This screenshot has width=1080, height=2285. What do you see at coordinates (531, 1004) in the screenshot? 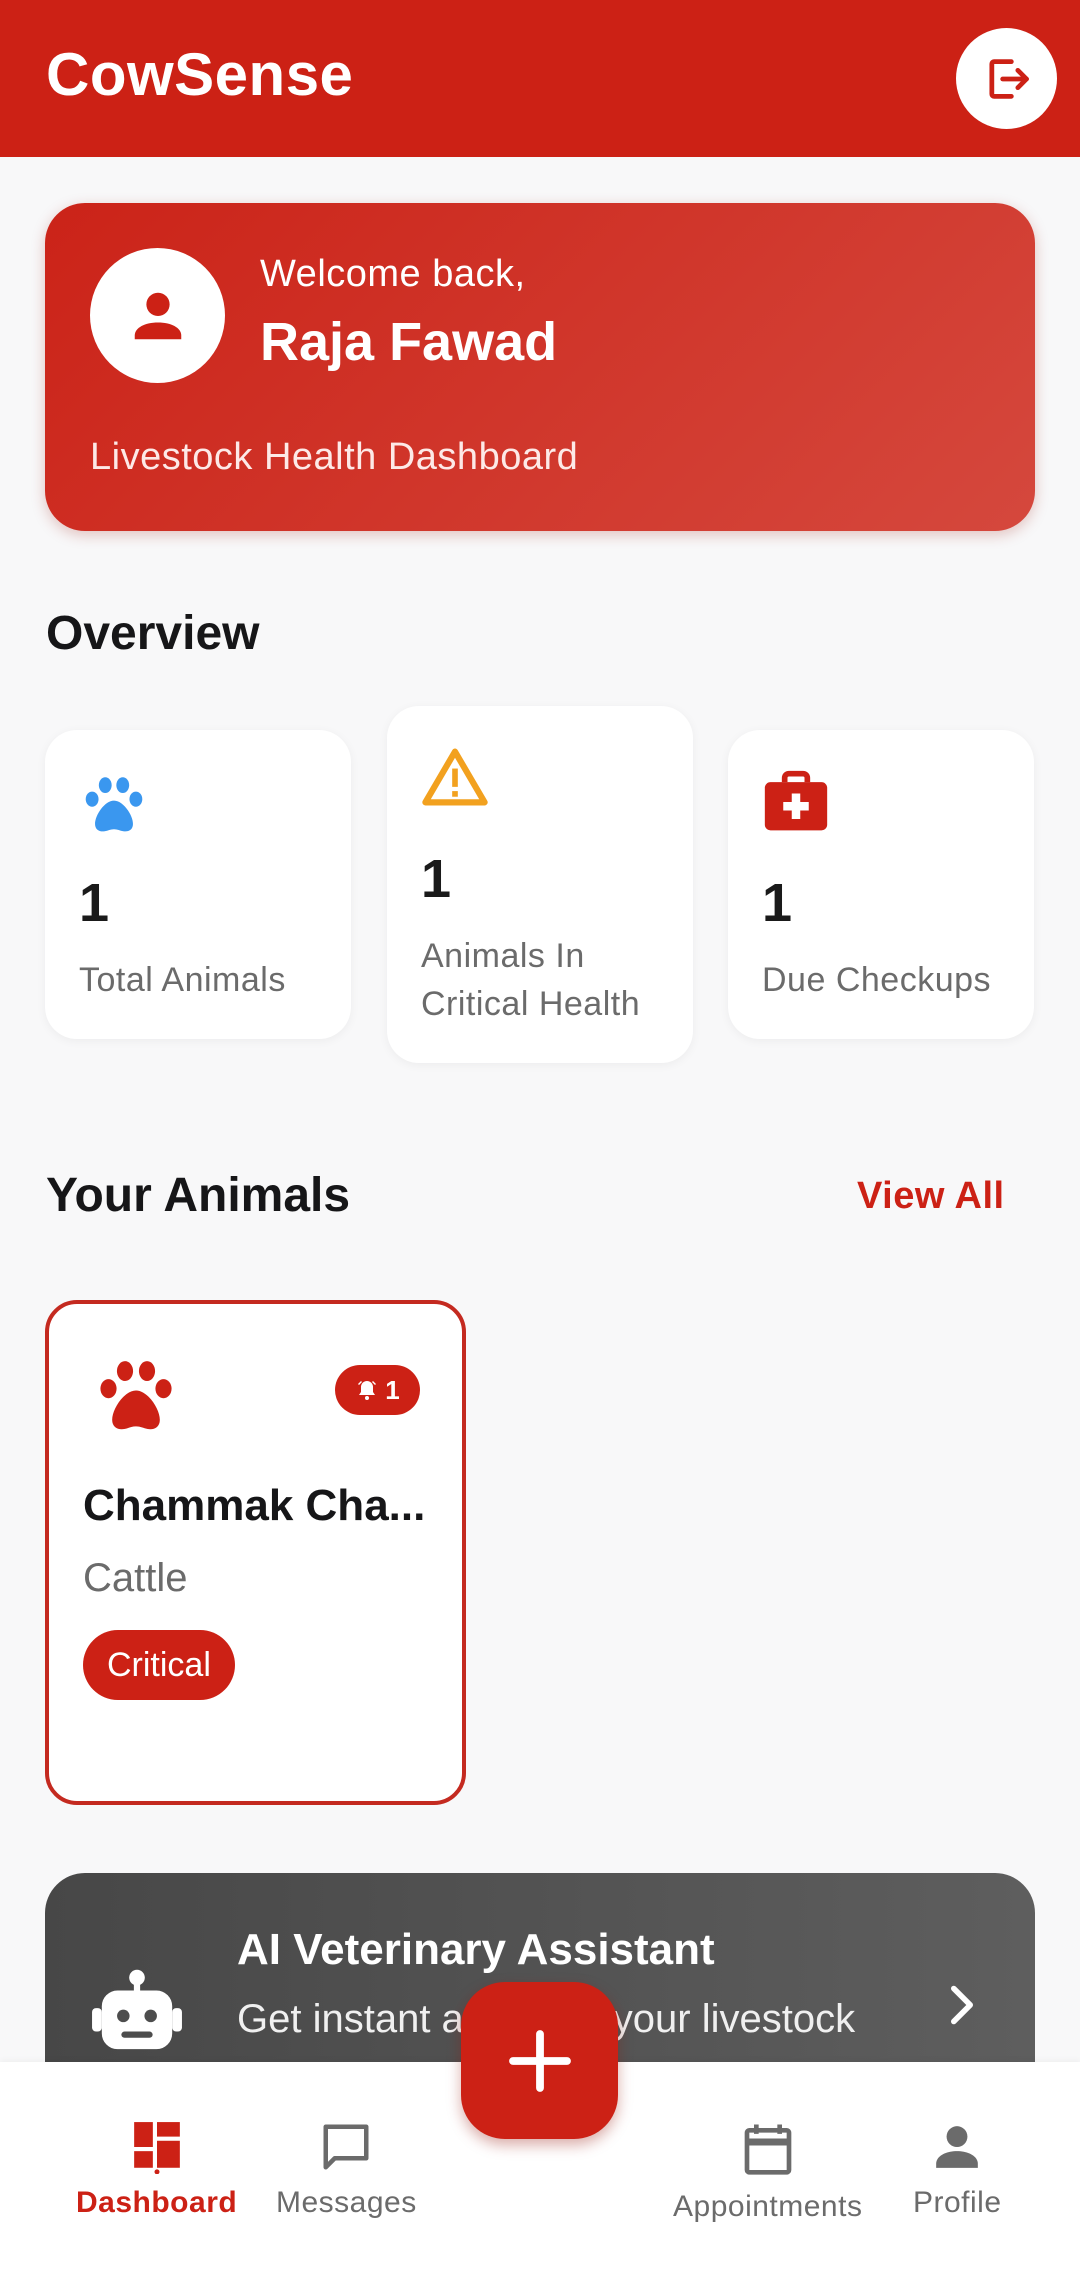
I see `stat-label-line: Critical Health` at bounding box center [531, 1004].